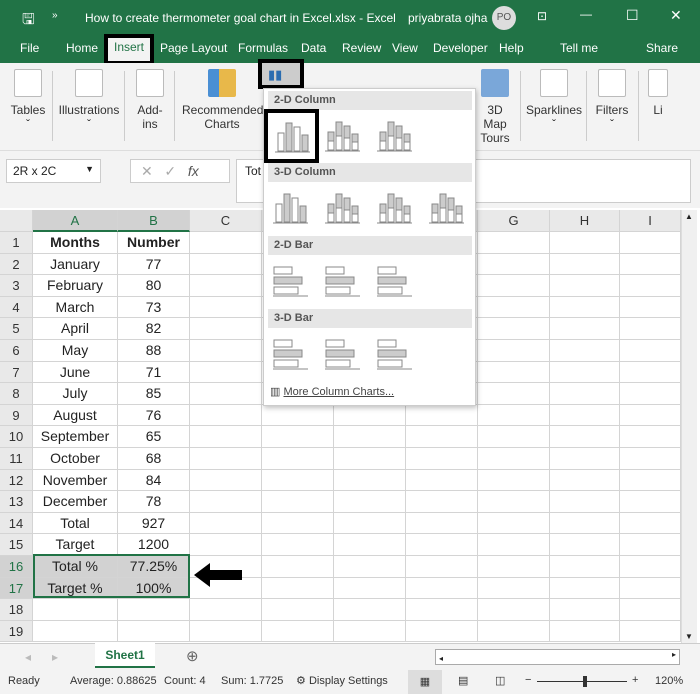 The image size is (700, 694). Describe the element at coordinates (16, 221) in the screenshot. I see `select-all-corner` at that location.